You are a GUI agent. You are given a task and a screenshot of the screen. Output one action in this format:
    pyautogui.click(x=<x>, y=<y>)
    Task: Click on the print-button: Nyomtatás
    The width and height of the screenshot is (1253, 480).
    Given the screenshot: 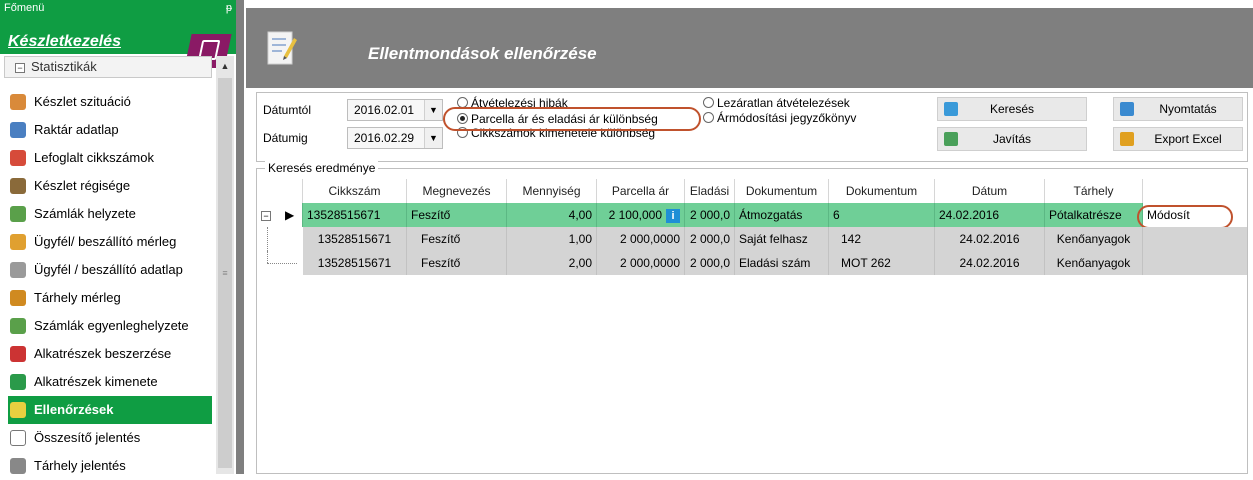 What is the action you would take?
    pyautogui.click(x=1178, y=109)
    